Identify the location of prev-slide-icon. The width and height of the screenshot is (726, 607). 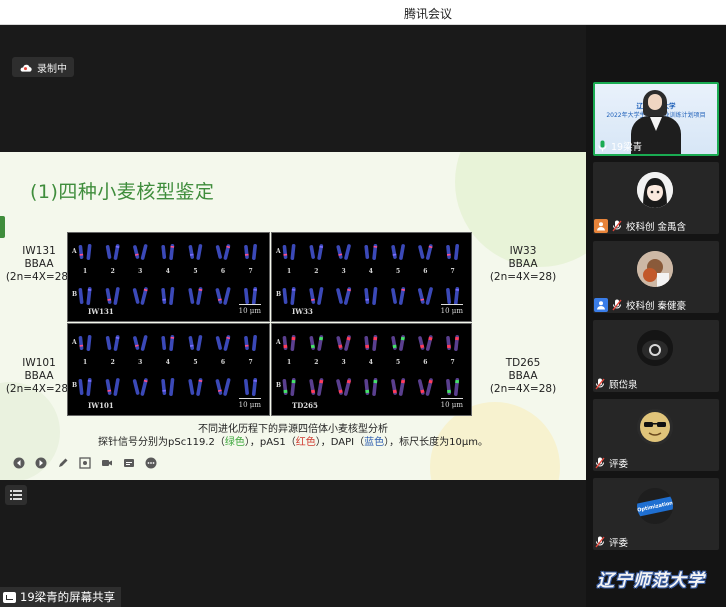
(18, 462).